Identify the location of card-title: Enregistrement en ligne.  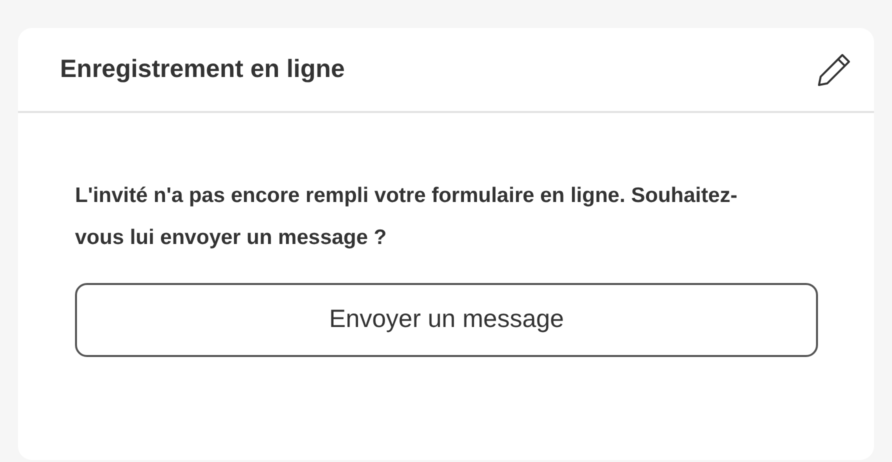
(202, 69).